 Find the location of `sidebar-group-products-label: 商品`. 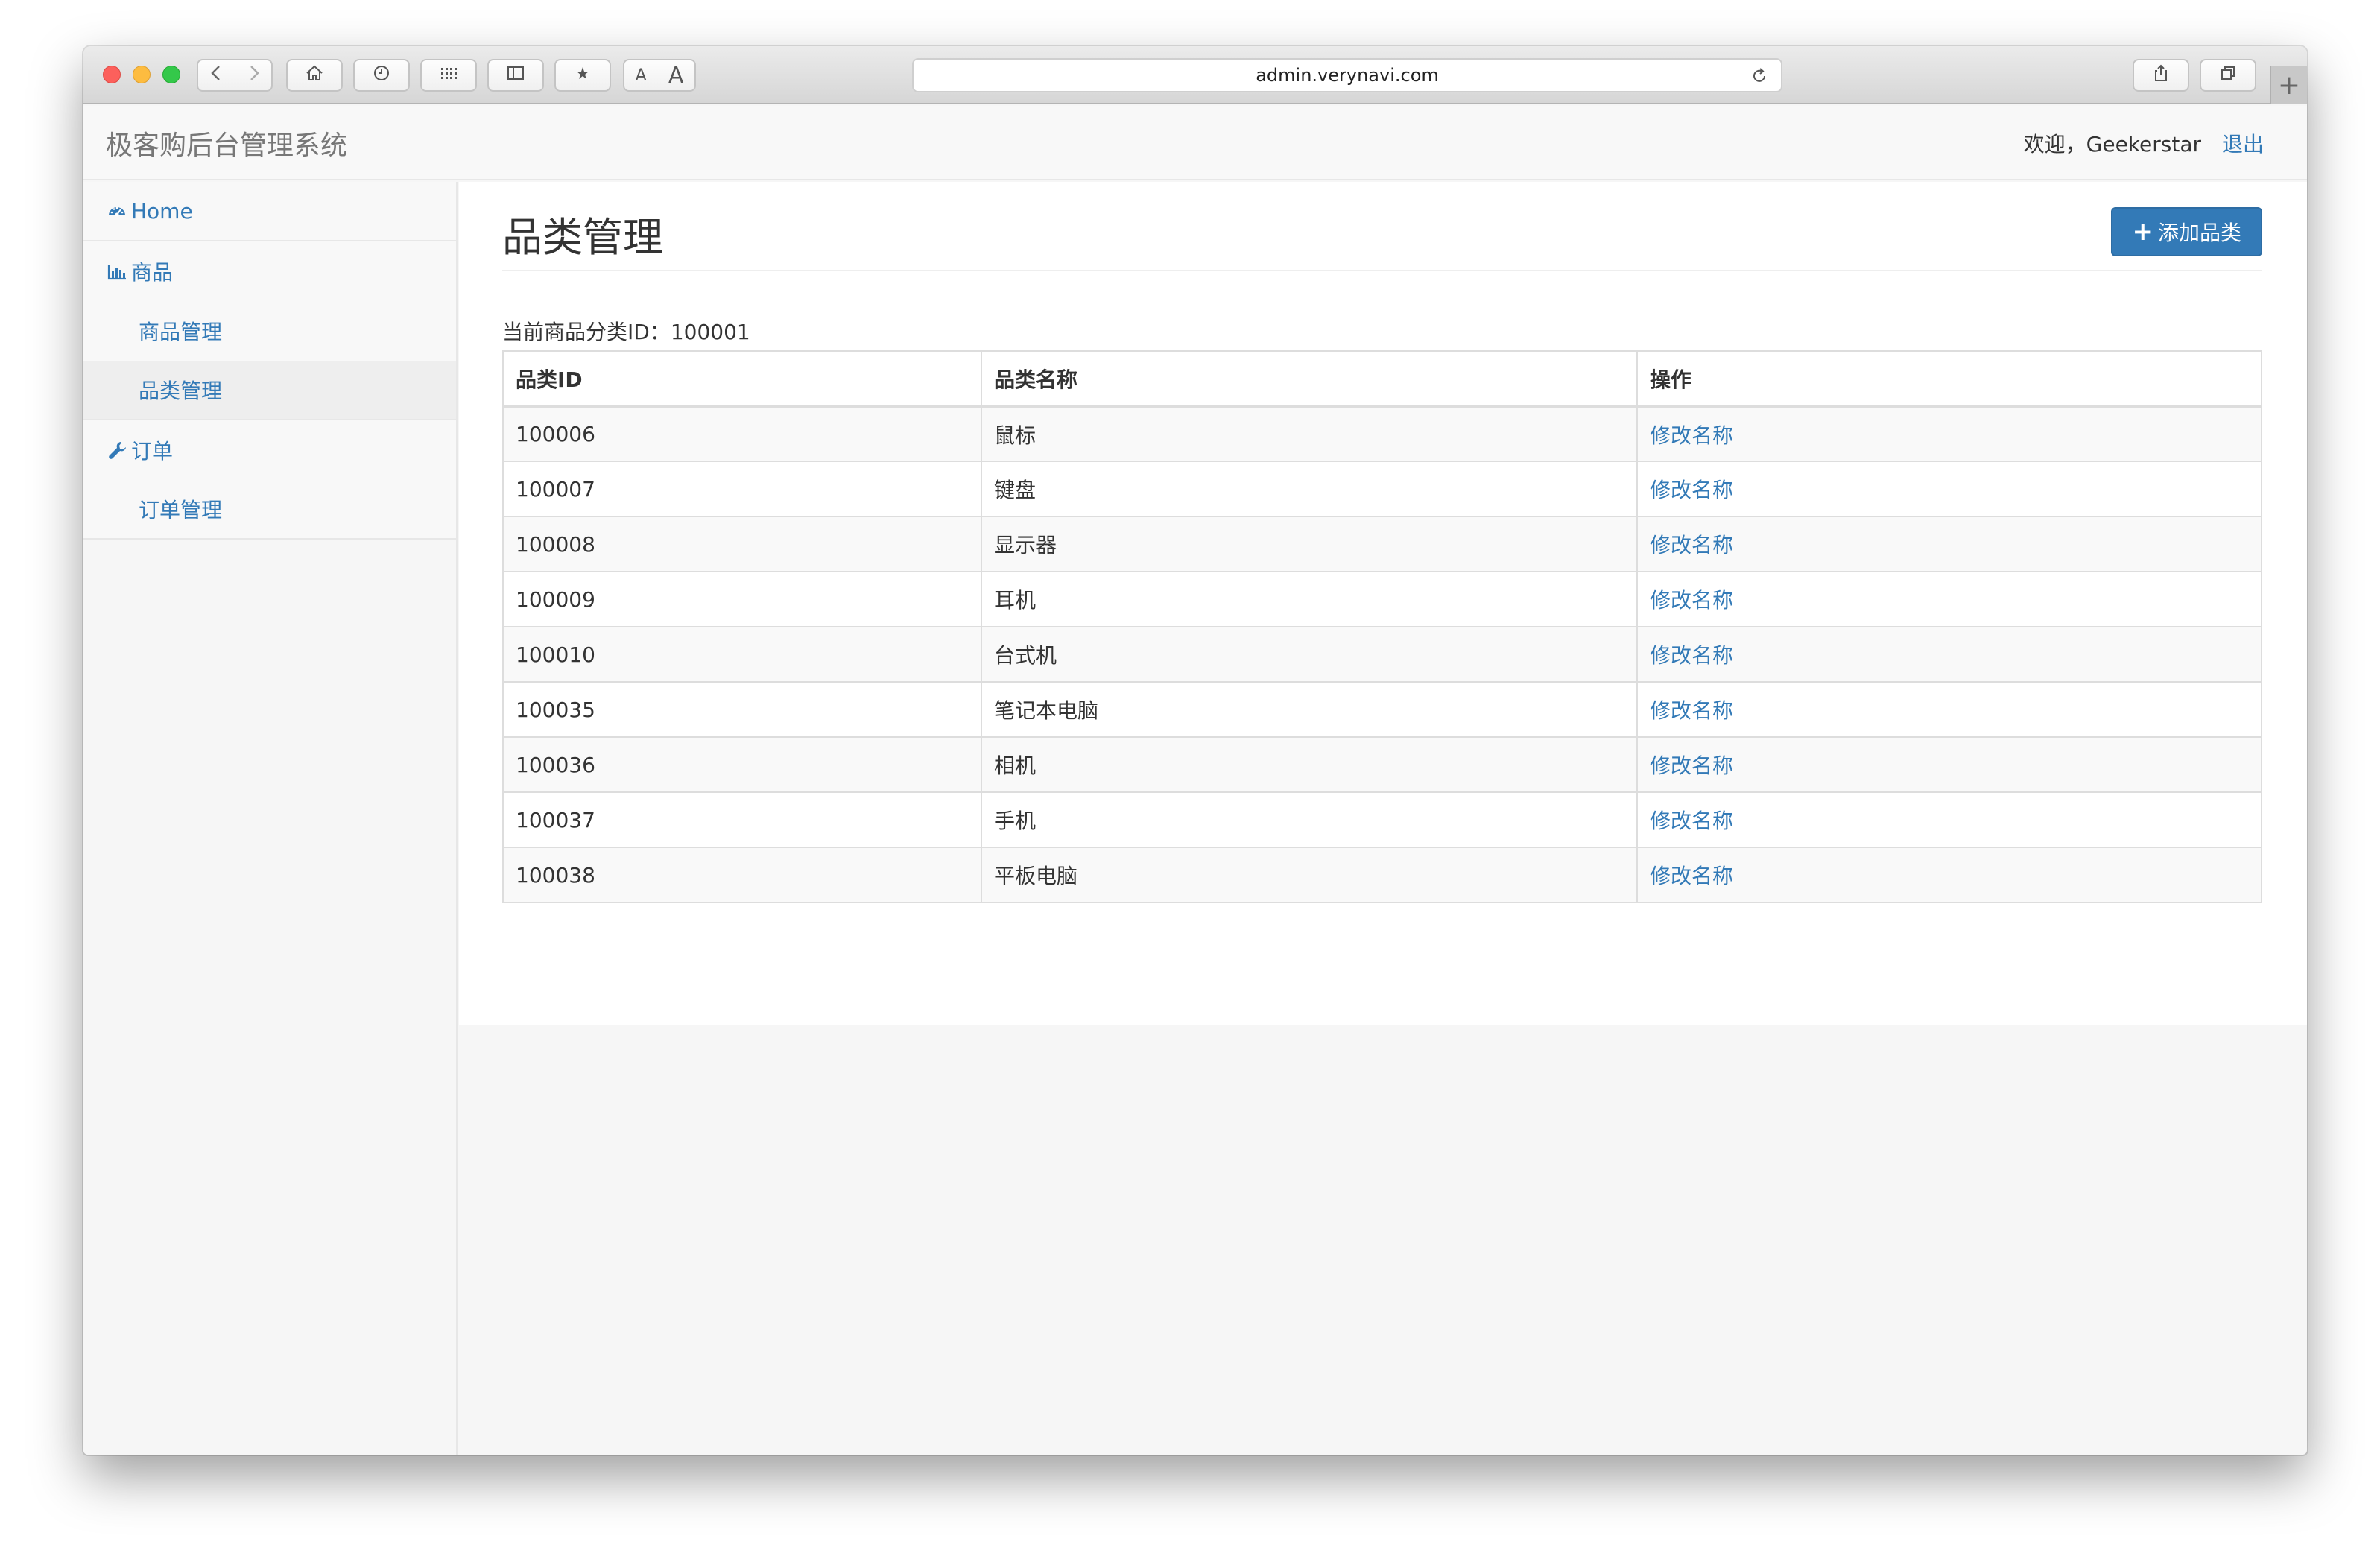

sidebar-group-products-label: 商品 is located at coordinates (152, 272).